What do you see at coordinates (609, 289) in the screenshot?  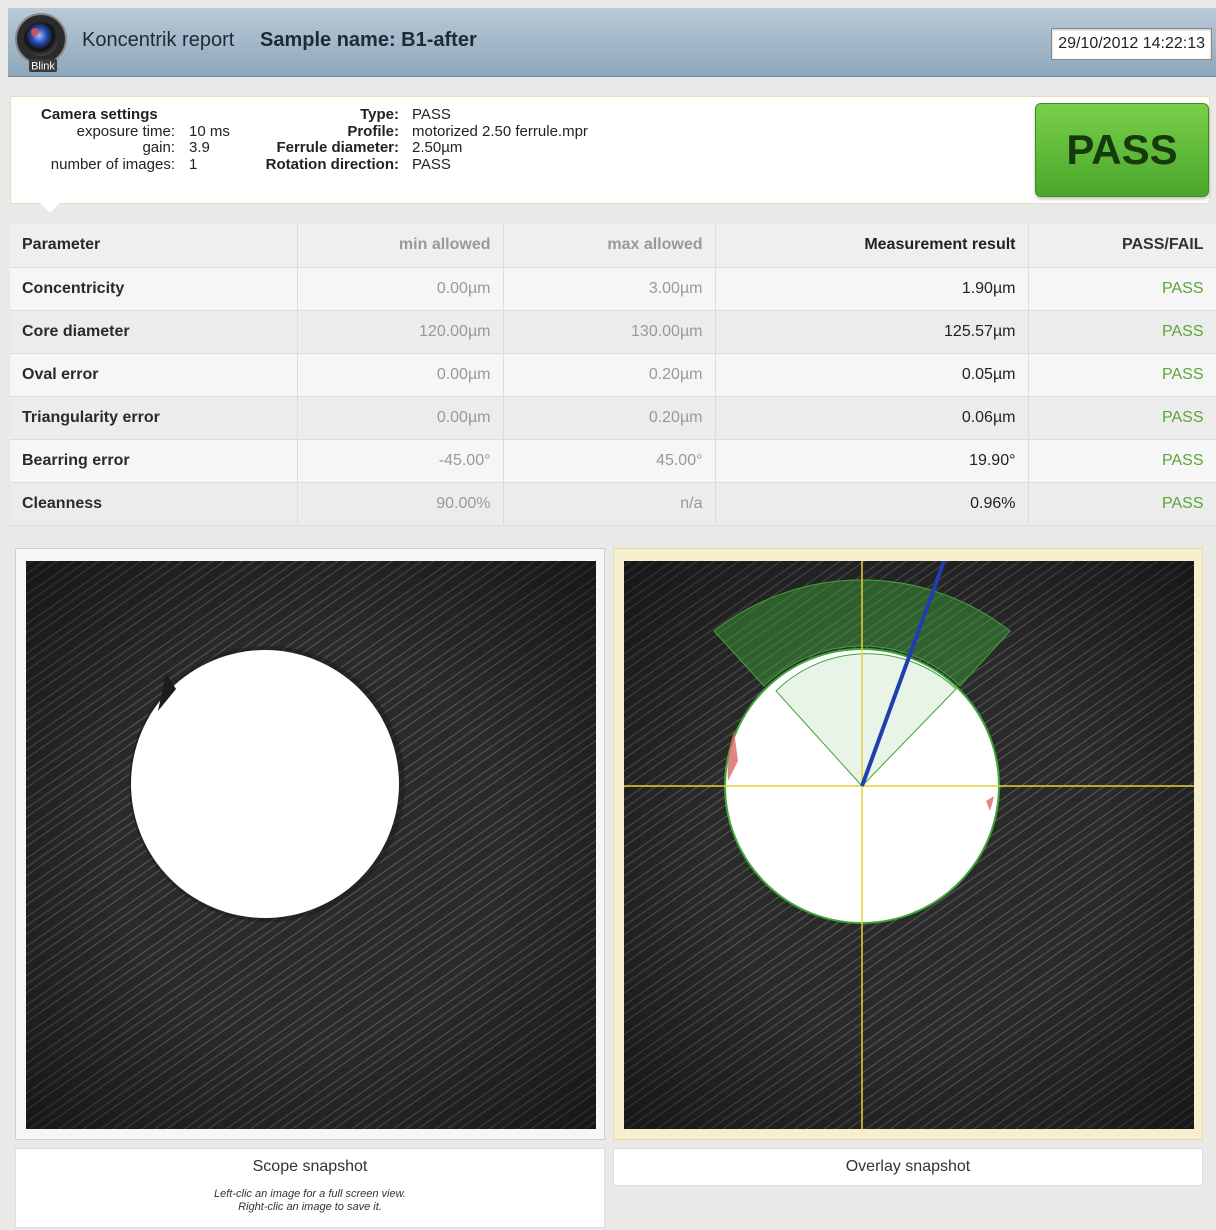 I see `max-allowed-cell: 3.00µm` at bounding box center [609, 289].